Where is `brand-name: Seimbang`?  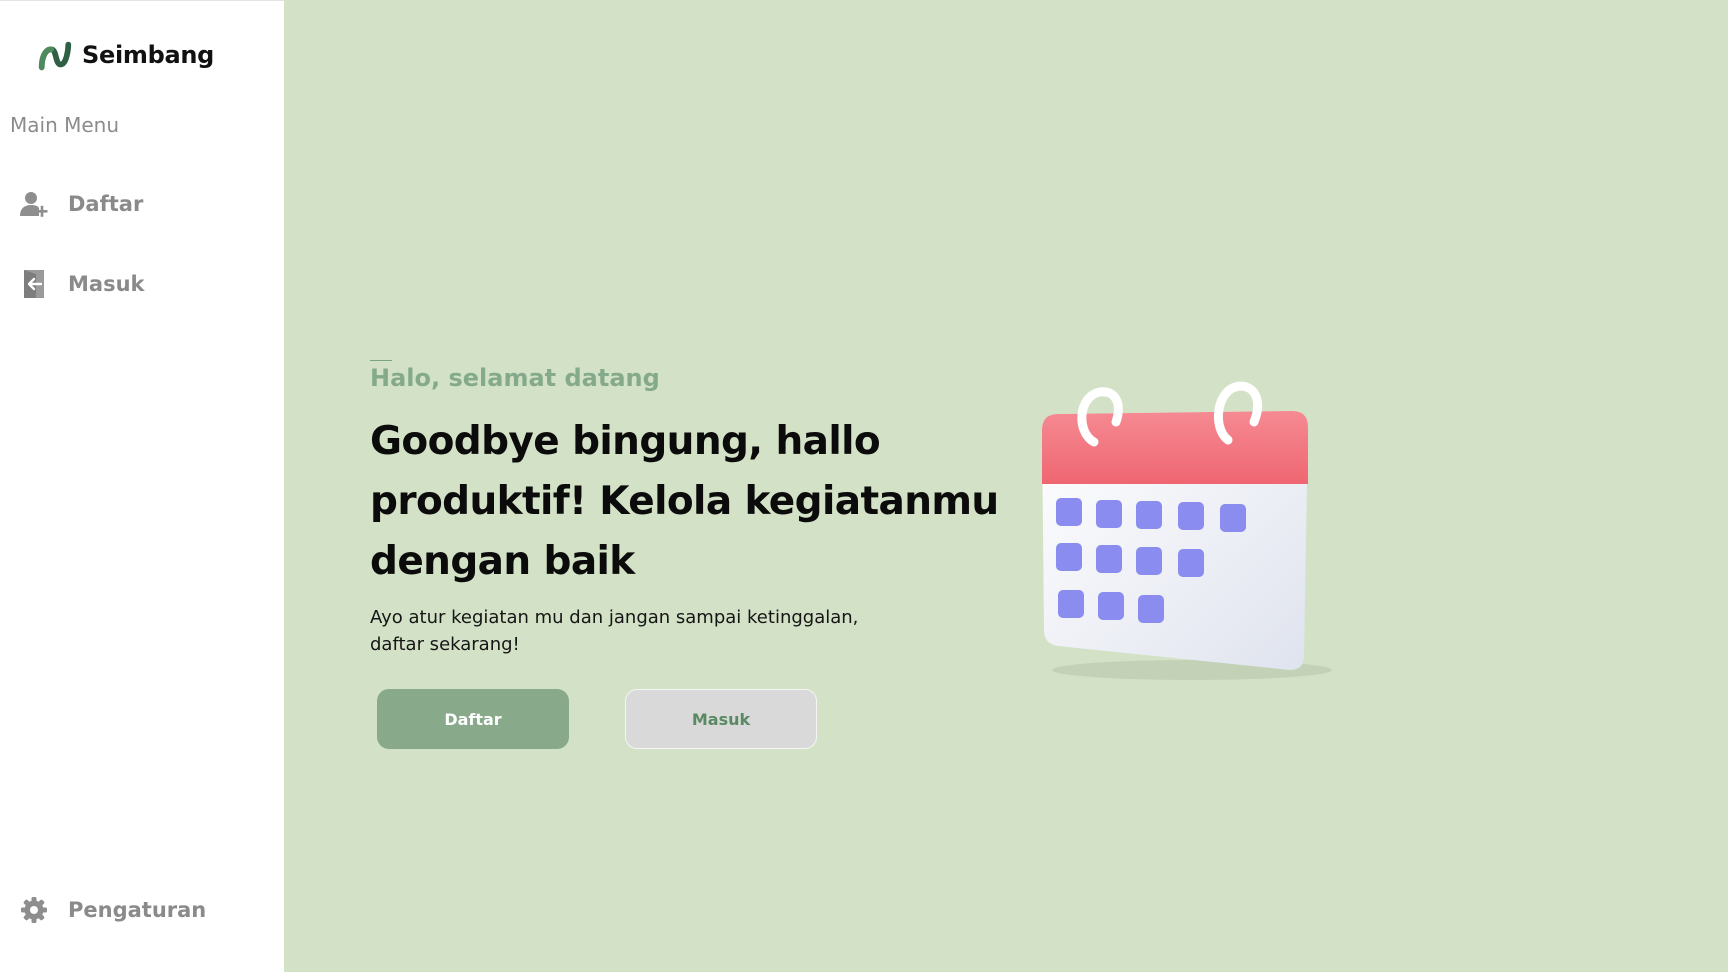
brand-name: Seimbang is located at coordinates (148, 55).